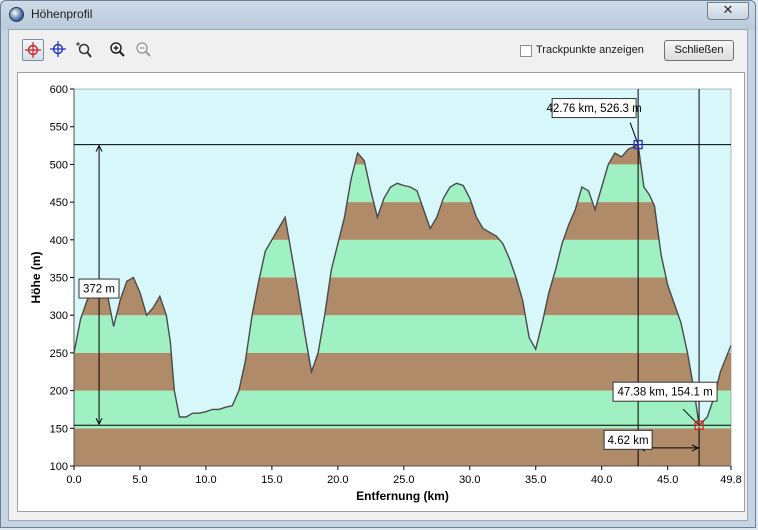 The image size is (758, 530). Describe the element at coordinates (628, 441) in the screenshot. I see `distance-label: 4.62 km` at that location.